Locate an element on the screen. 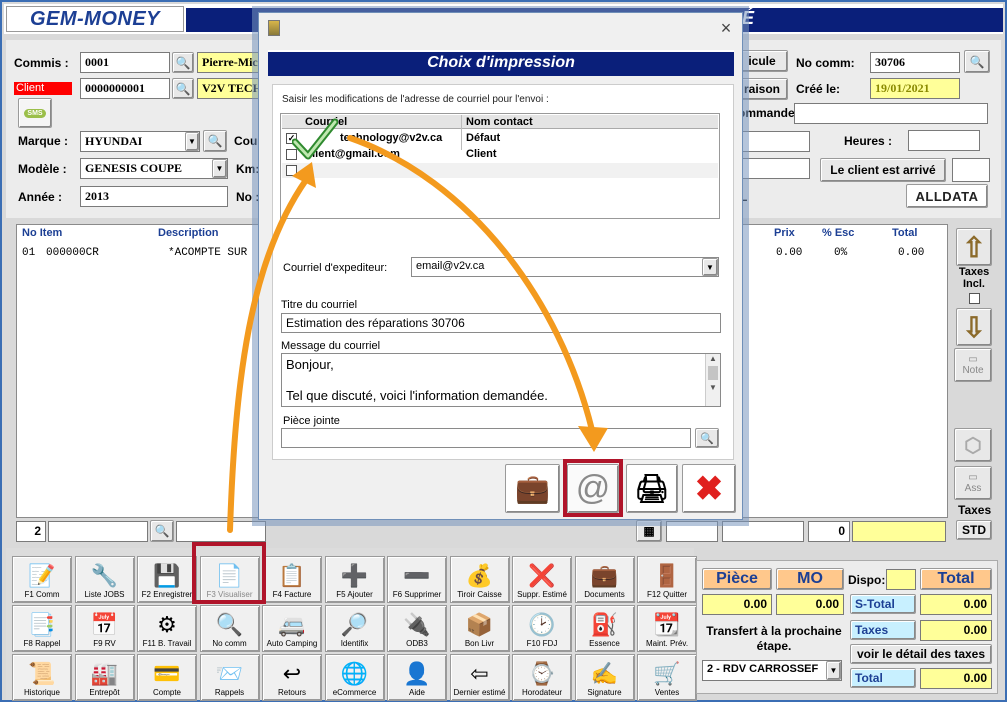 The width and height of the screenshot is (1007, 702). toolbar-button-f1-comm: 📝 F1 Comm is located at coordinates (42, 579).